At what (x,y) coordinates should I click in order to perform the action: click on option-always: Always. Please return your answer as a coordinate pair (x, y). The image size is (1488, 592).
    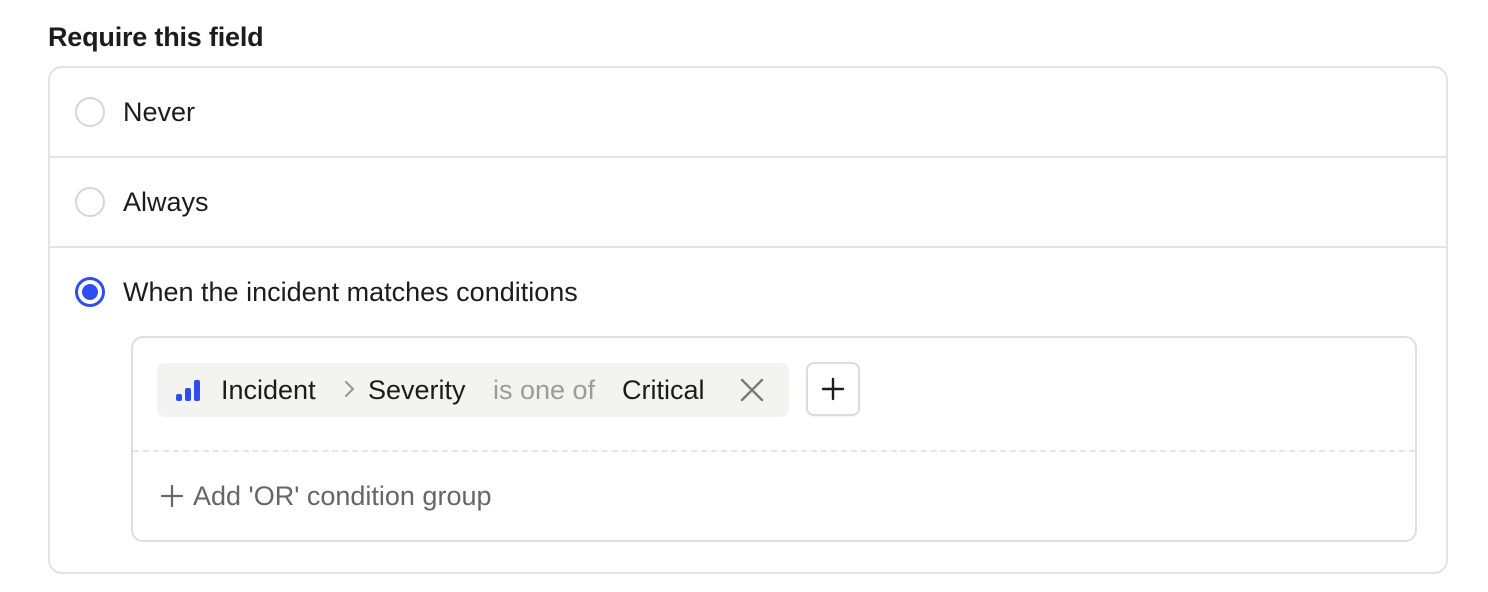
    Looking at the image, I should click on (748, 203).